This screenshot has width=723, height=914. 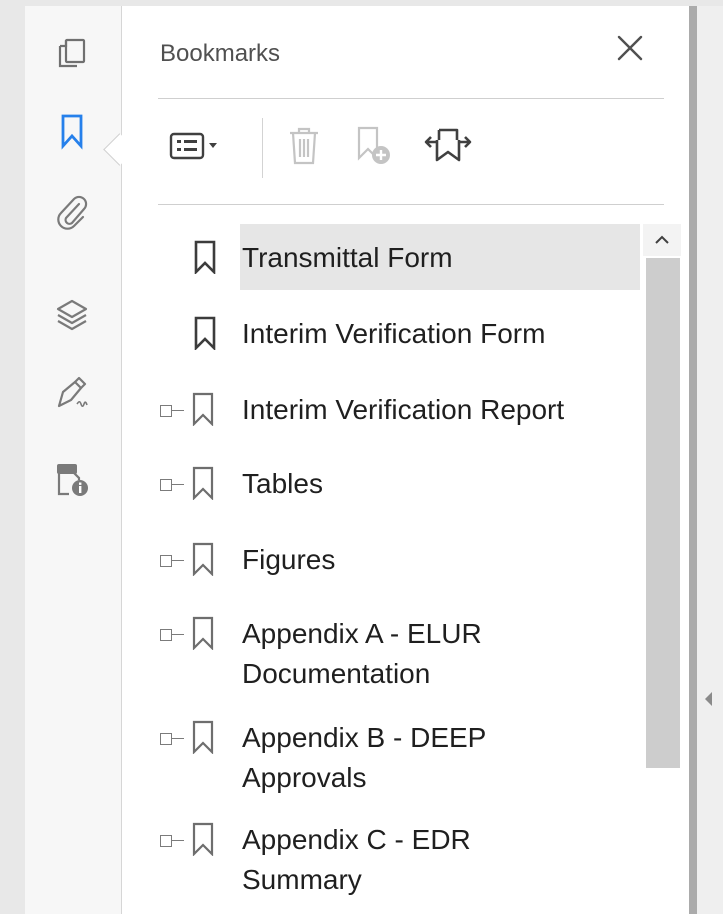 I want to click on security-info-icon, so click(x=72, y=479).